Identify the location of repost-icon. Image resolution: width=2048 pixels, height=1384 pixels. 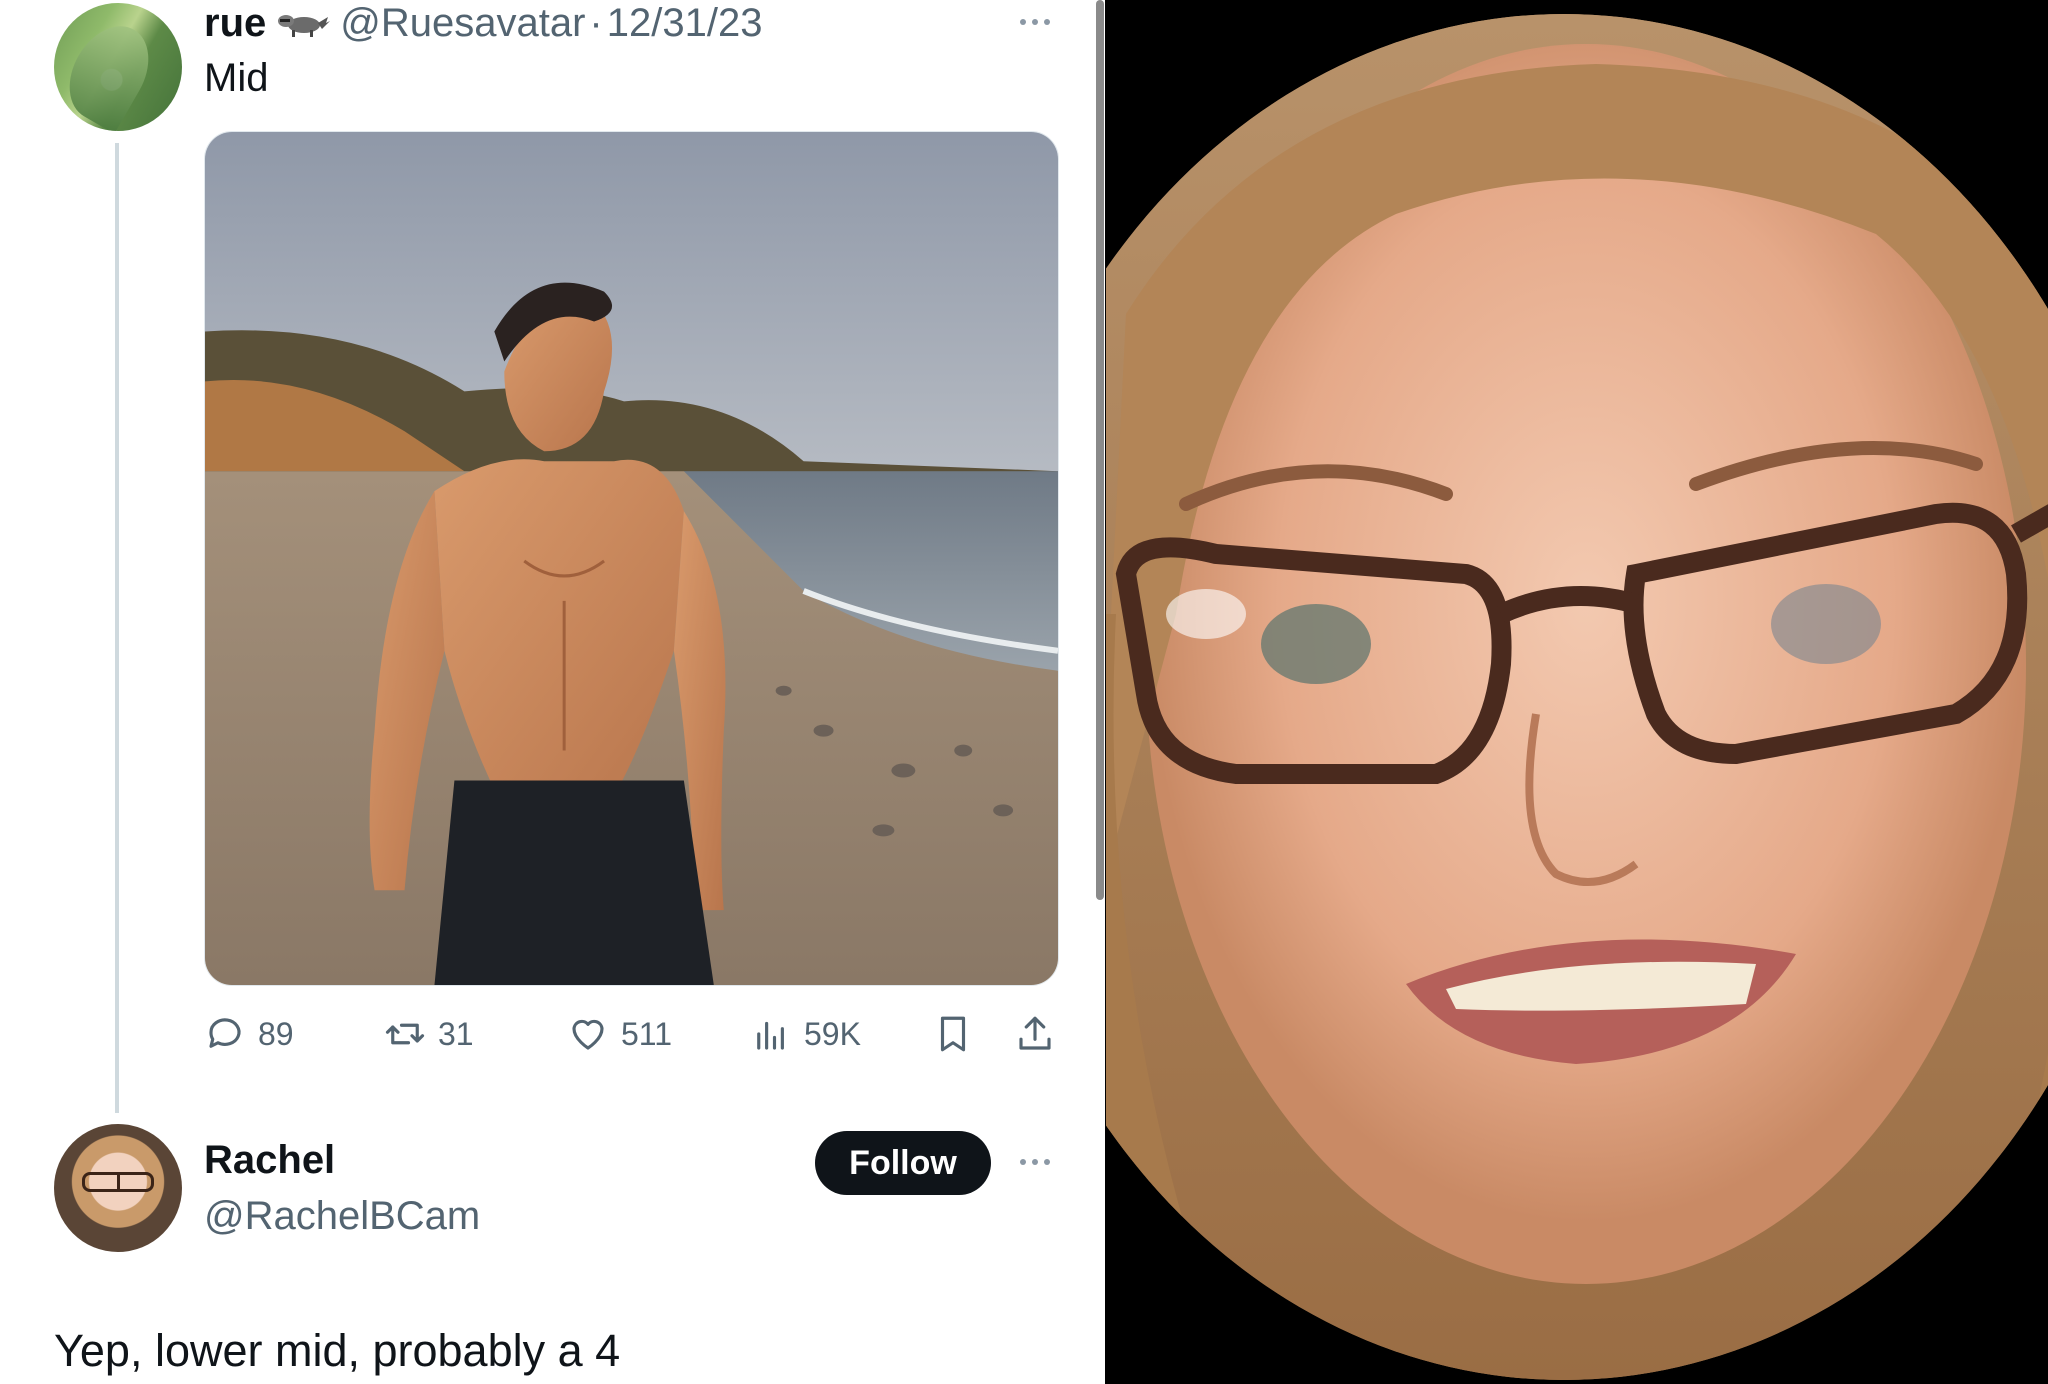
(405, 1034).